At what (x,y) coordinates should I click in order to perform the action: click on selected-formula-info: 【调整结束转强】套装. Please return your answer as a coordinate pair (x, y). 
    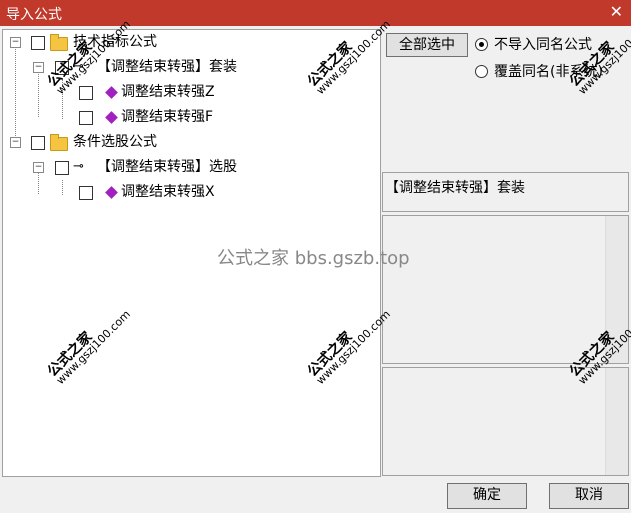
    Looking at the image, I should click on (505, 192).